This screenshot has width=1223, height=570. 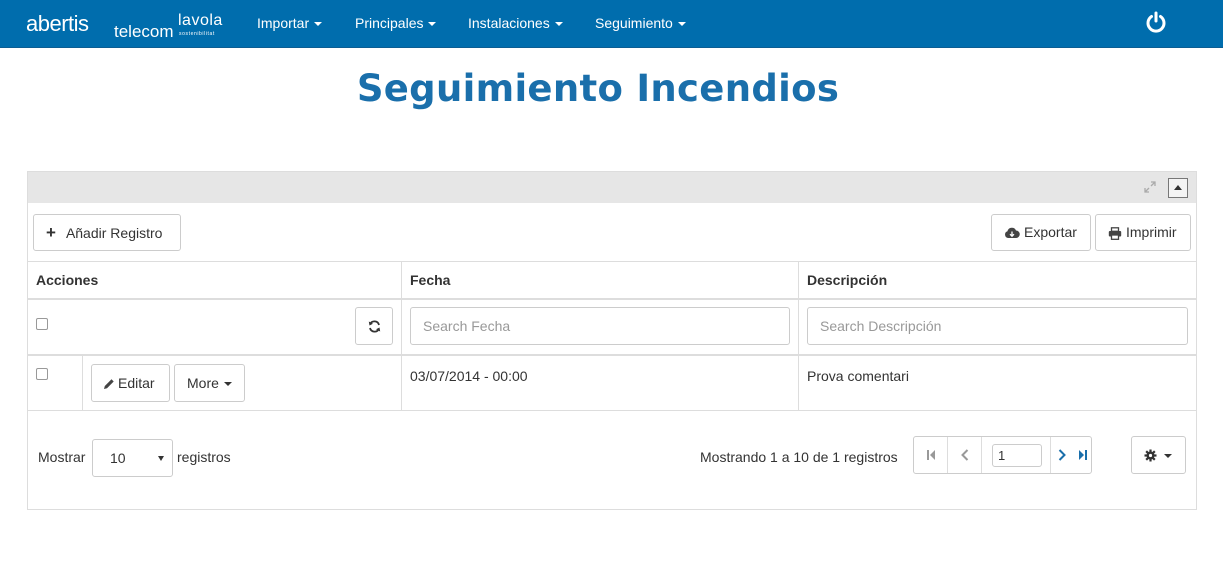 What do you see at coordinates (1151, 232) in the screenshot?
I see `print-label: Imprimir` at bounding box center [1151, 232].